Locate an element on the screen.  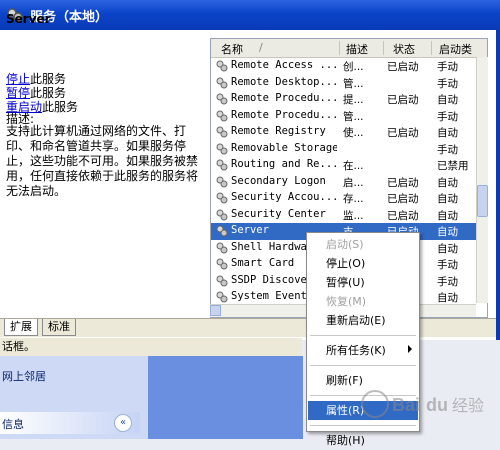
vertical-scrollbar is located at coordinates (482, 180).